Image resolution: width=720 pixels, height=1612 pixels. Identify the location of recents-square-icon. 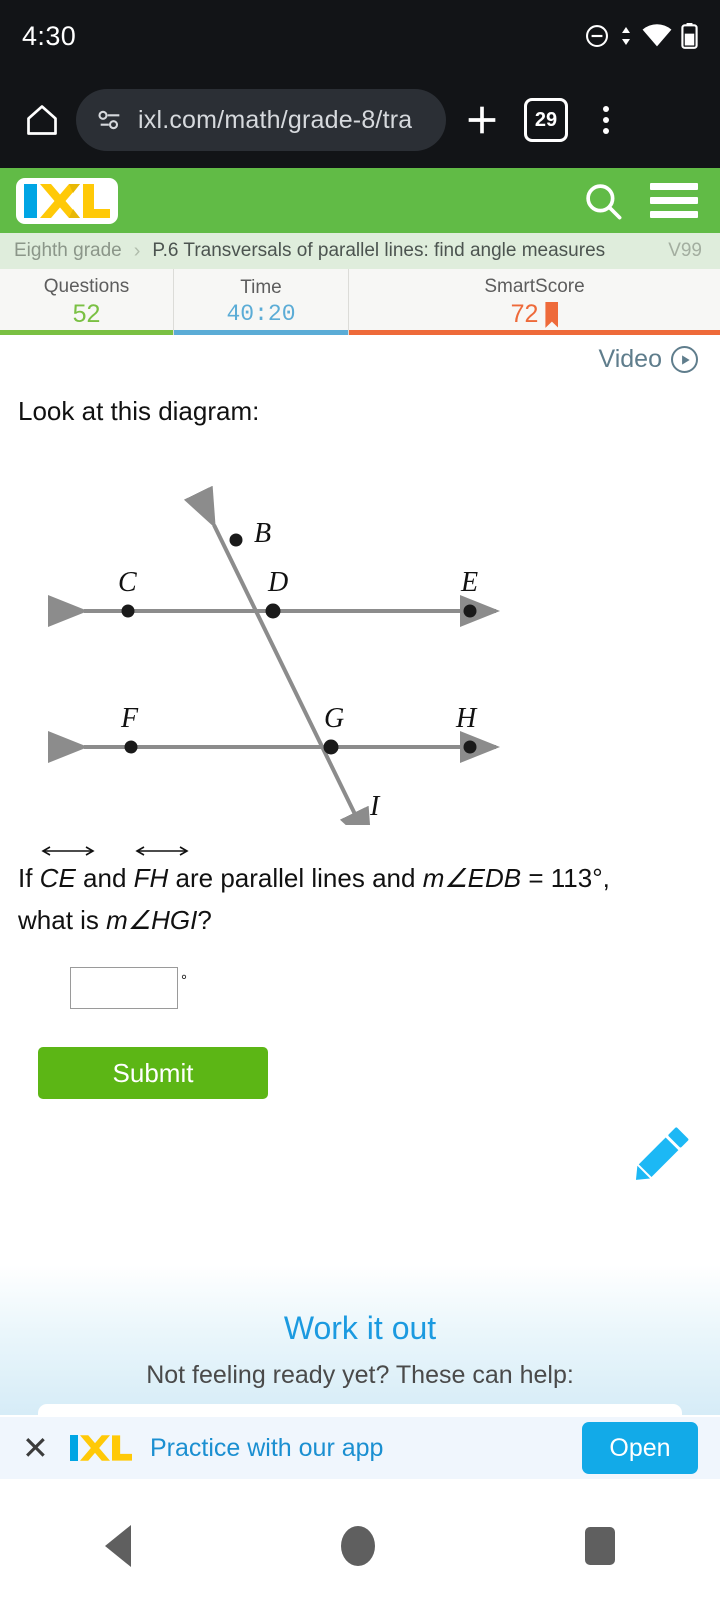
(600, 1546).